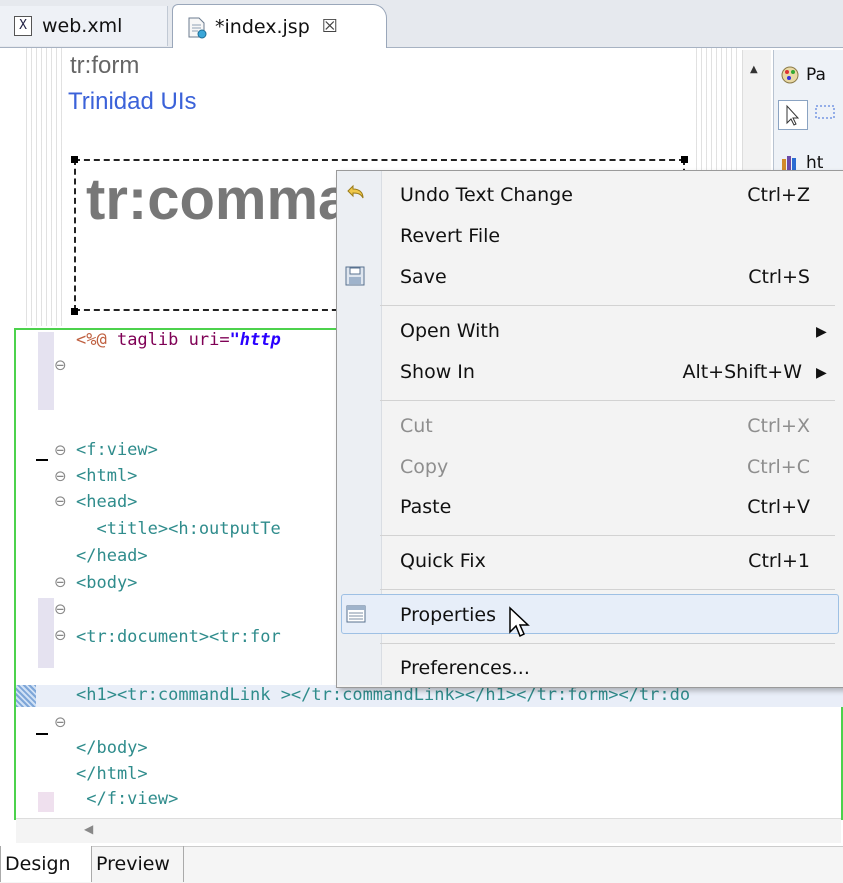  What do you see at coordinates (88, 829) in the screenshot?
I see `scroll-left-arrow-icon: ◀` at bounding box center [88, 829].